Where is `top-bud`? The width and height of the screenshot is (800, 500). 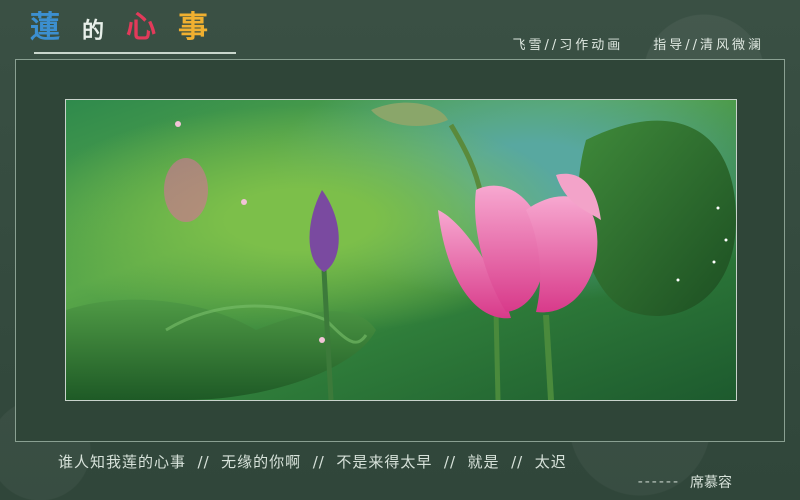 top-bud is located at coordinates (409, 114).